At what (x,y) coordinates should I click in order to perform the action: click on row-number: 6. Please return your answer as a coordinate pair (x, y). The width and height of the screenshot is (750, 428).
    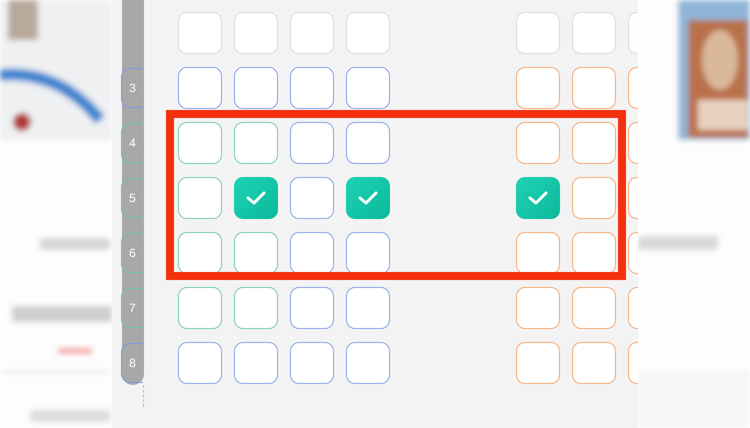
    Looking at the image, I should click on (132, 253).